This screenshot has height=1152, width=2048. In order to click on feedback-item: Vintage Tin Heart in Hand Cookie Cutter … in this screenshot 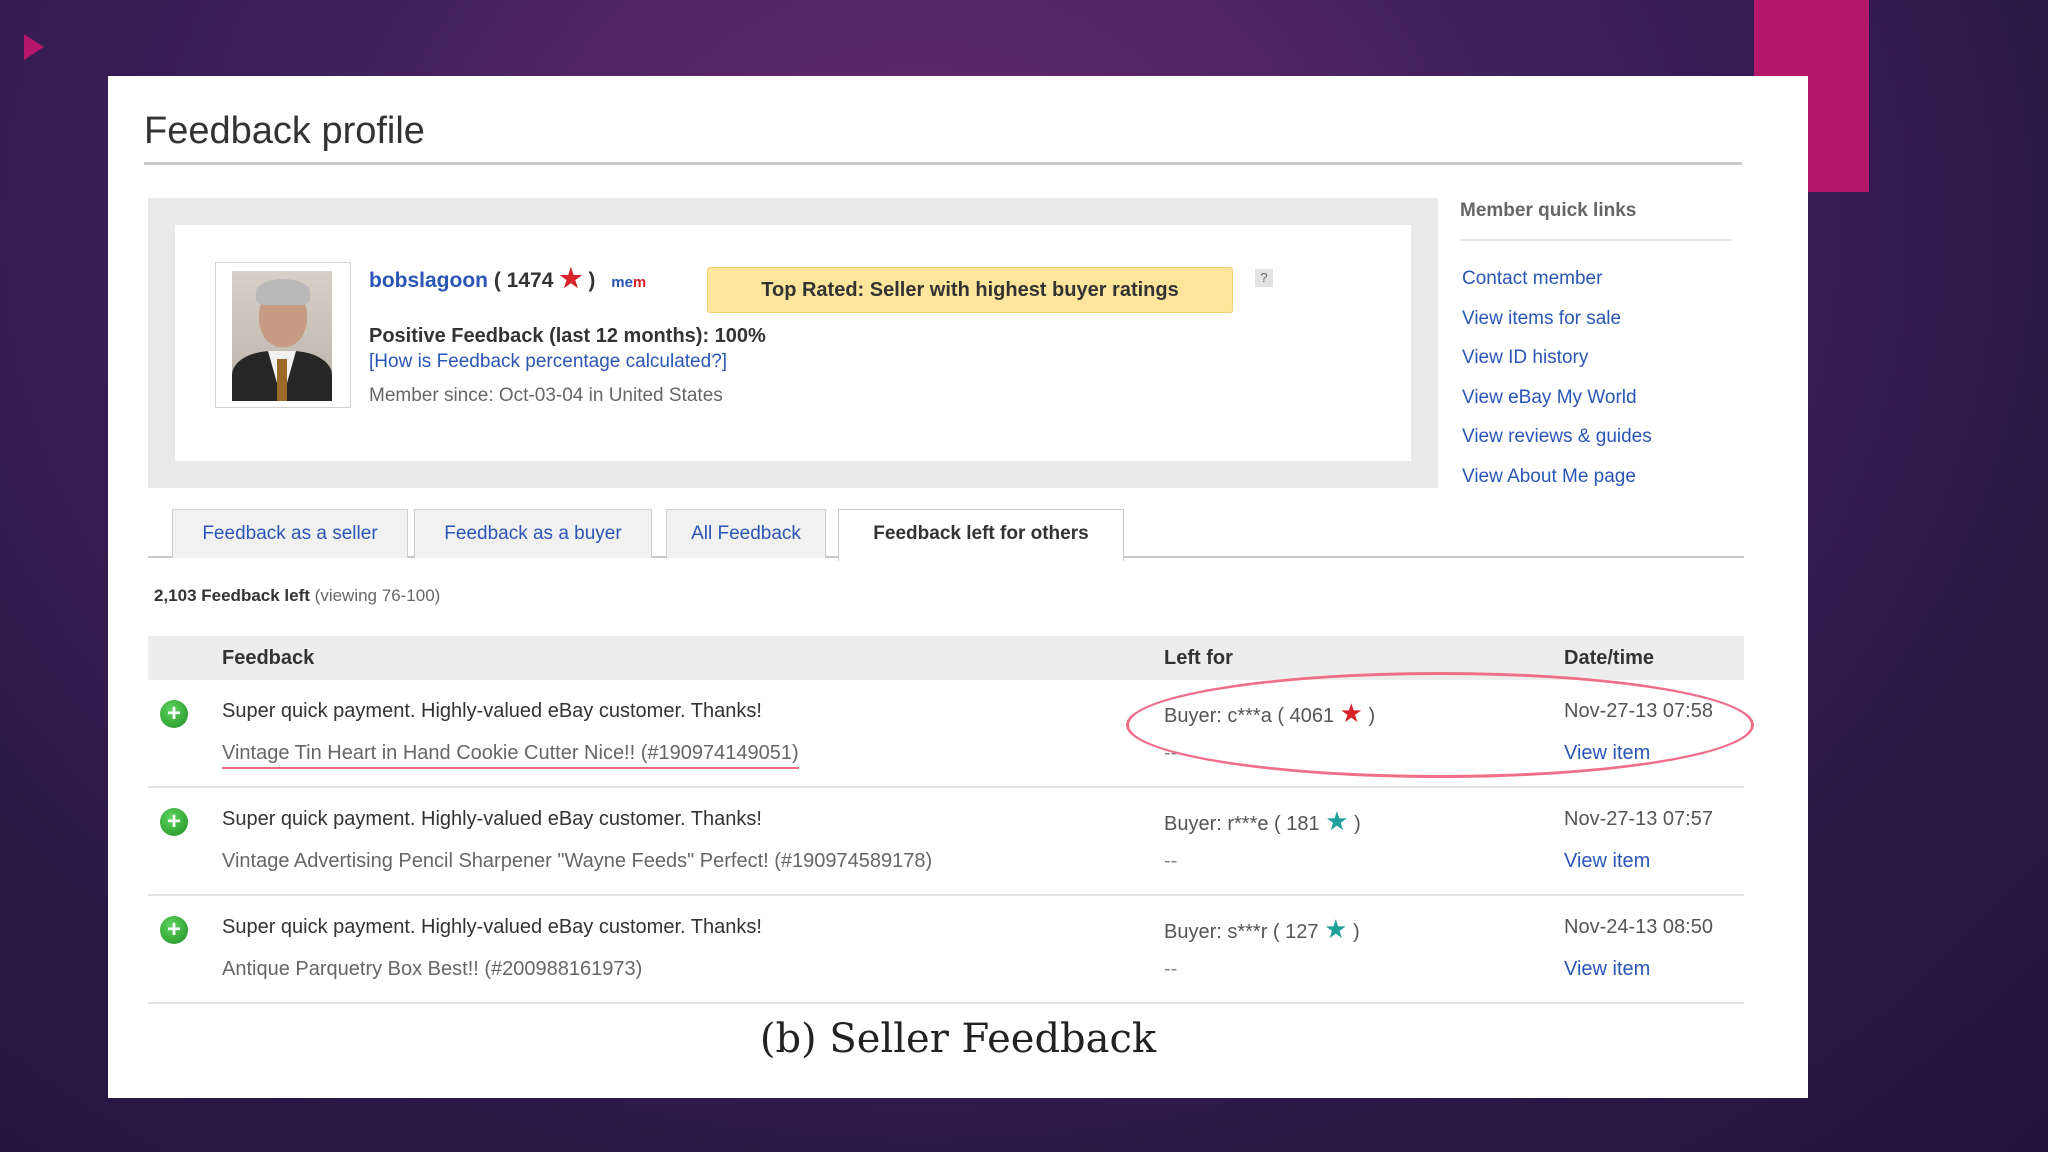, I will do `click(510, 755)`.